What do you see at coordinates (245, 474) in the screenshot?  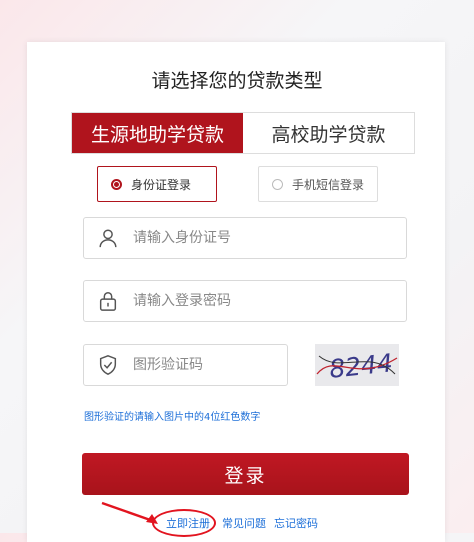 I see `login-button: 登录` at bounding box center [245, 474].